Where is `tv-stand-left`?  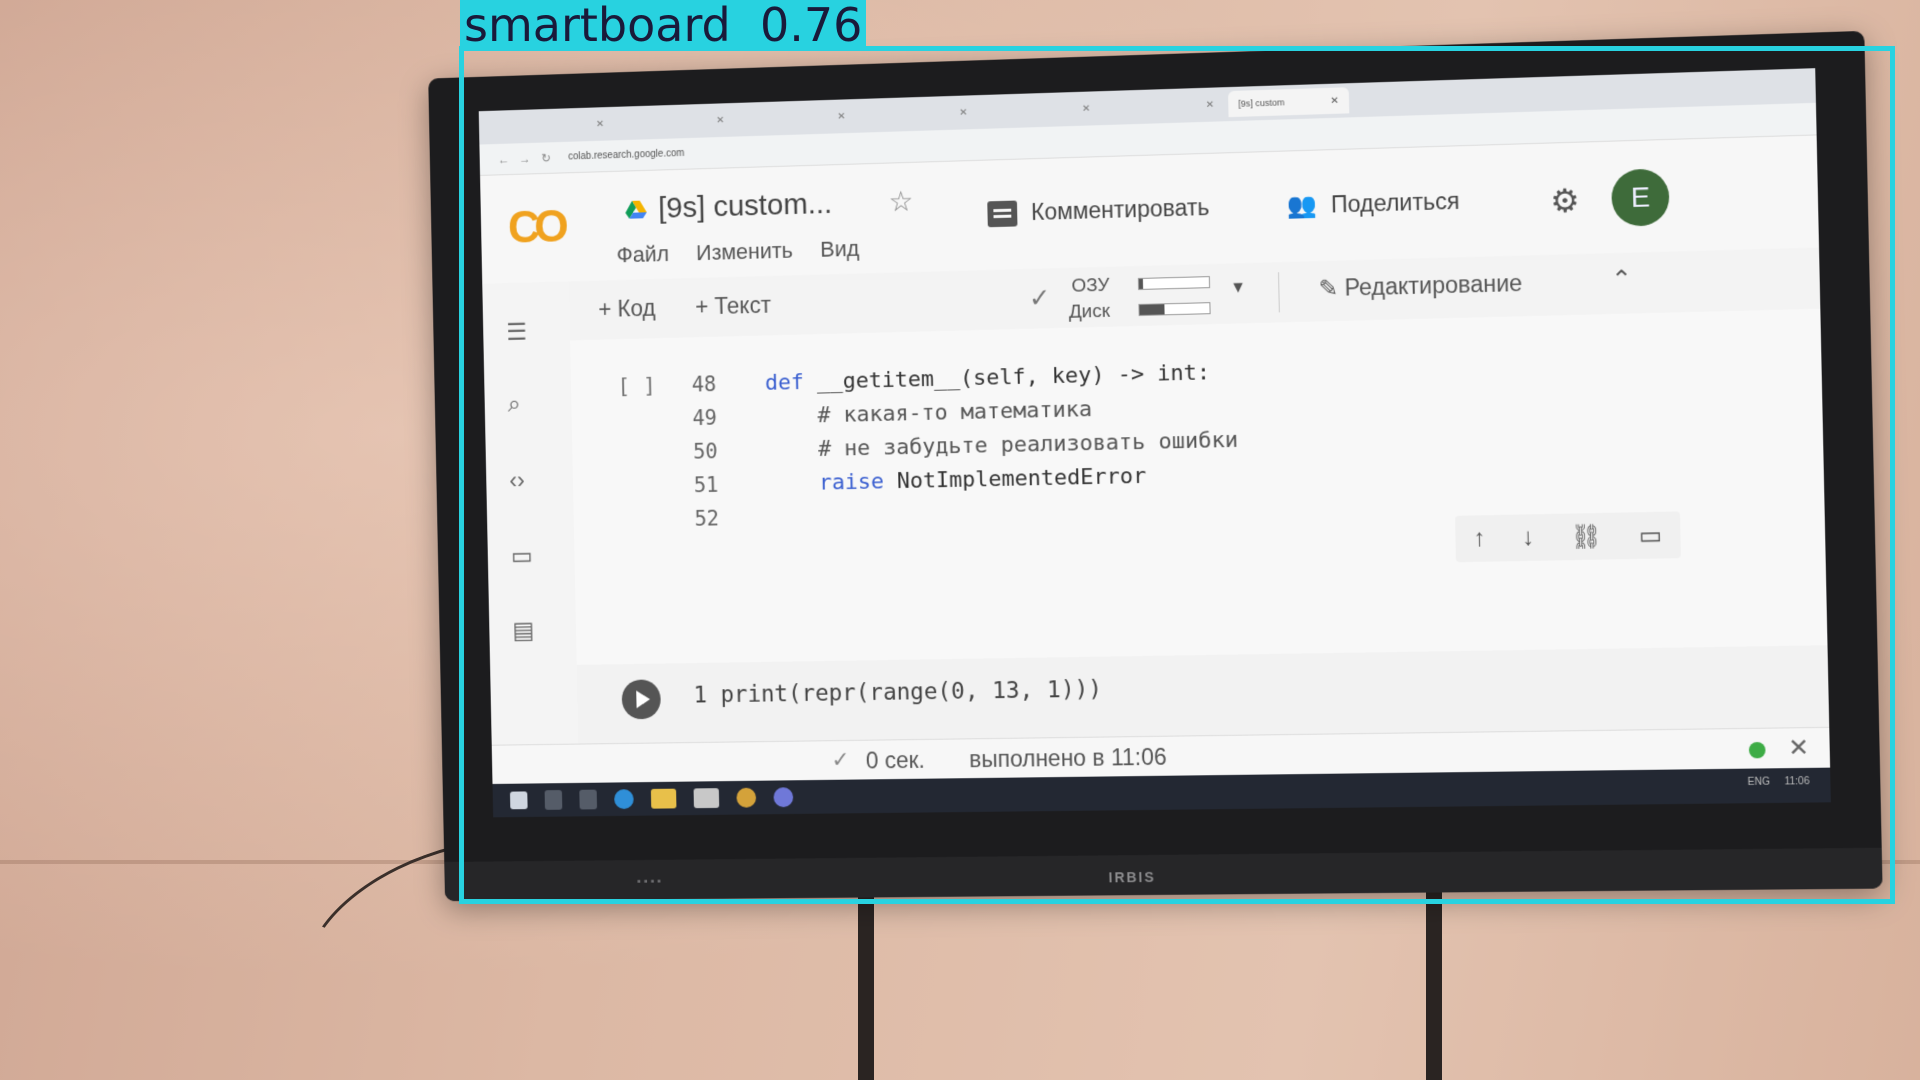 tv-stand-left is located at coordinates (866, 980).